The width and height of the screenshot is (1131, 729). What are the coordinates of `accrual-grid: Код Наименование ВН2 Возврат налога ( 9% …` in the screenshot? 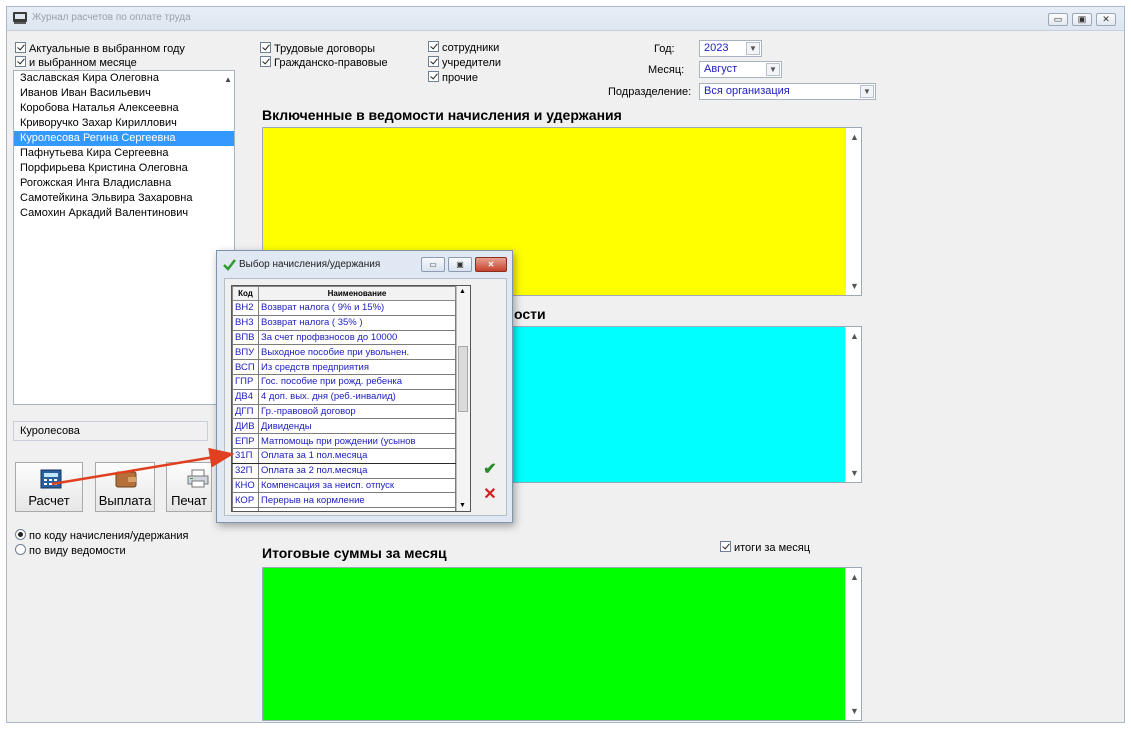 It's located at (351, 398).